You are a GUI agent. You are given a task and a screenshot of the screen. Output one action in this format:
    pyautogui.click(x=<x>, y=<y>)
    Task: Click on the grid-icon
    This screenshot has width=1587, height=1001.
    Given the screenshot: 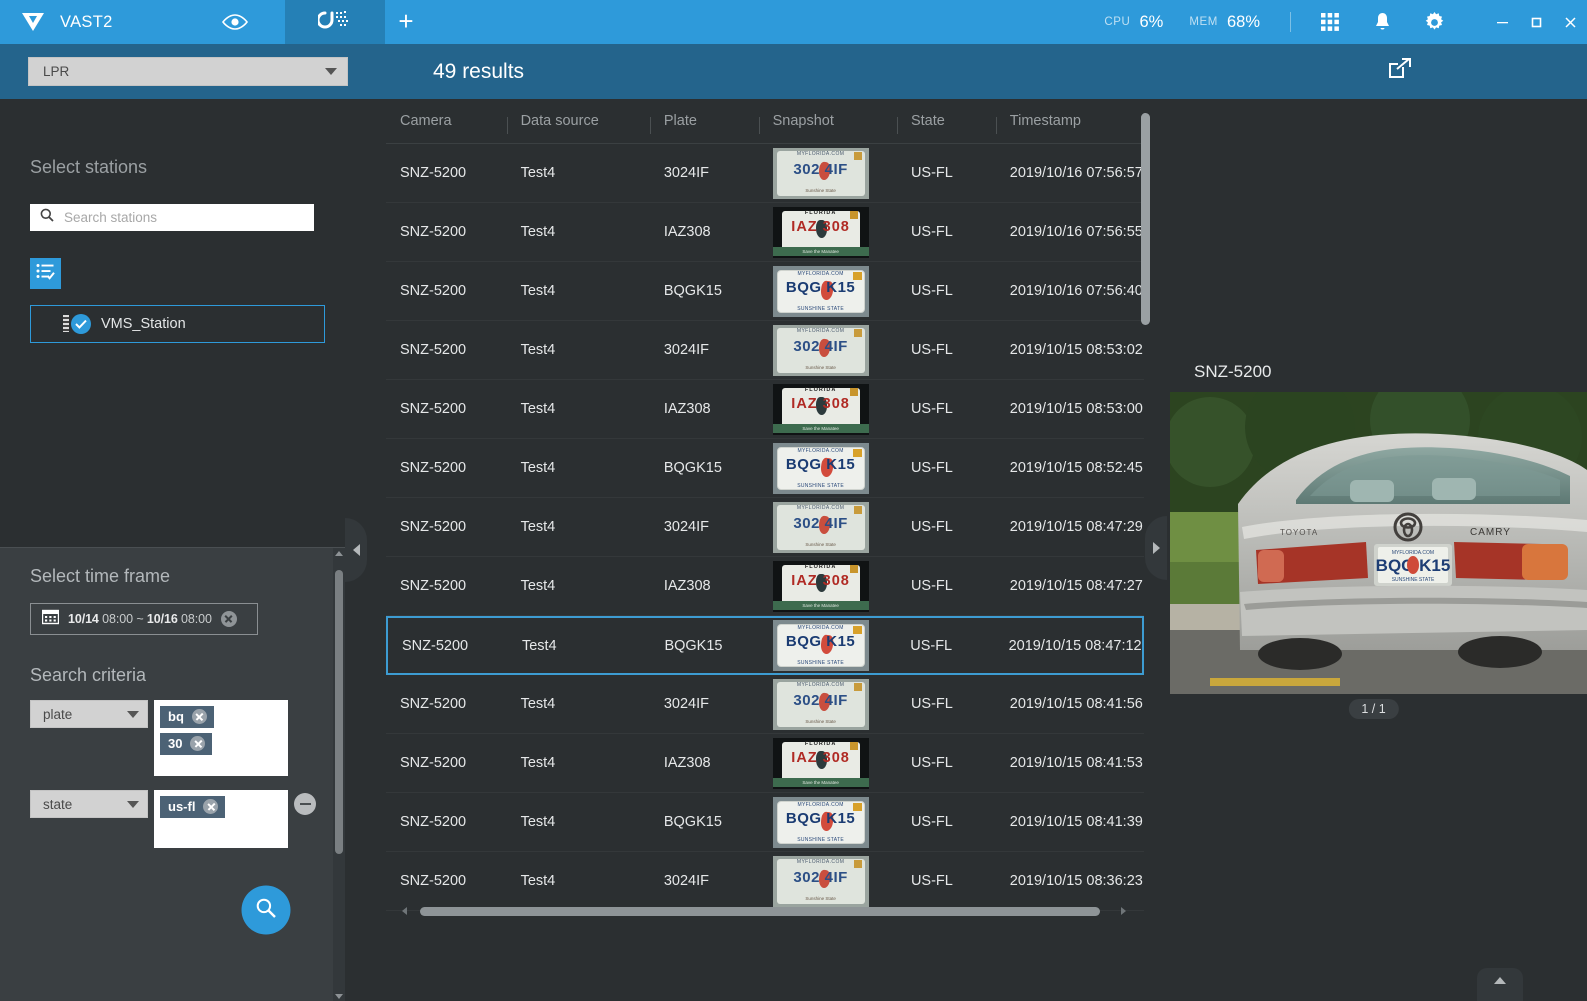 What is the action you would take?
    pyautogui.click(x=1330, y=22)
    